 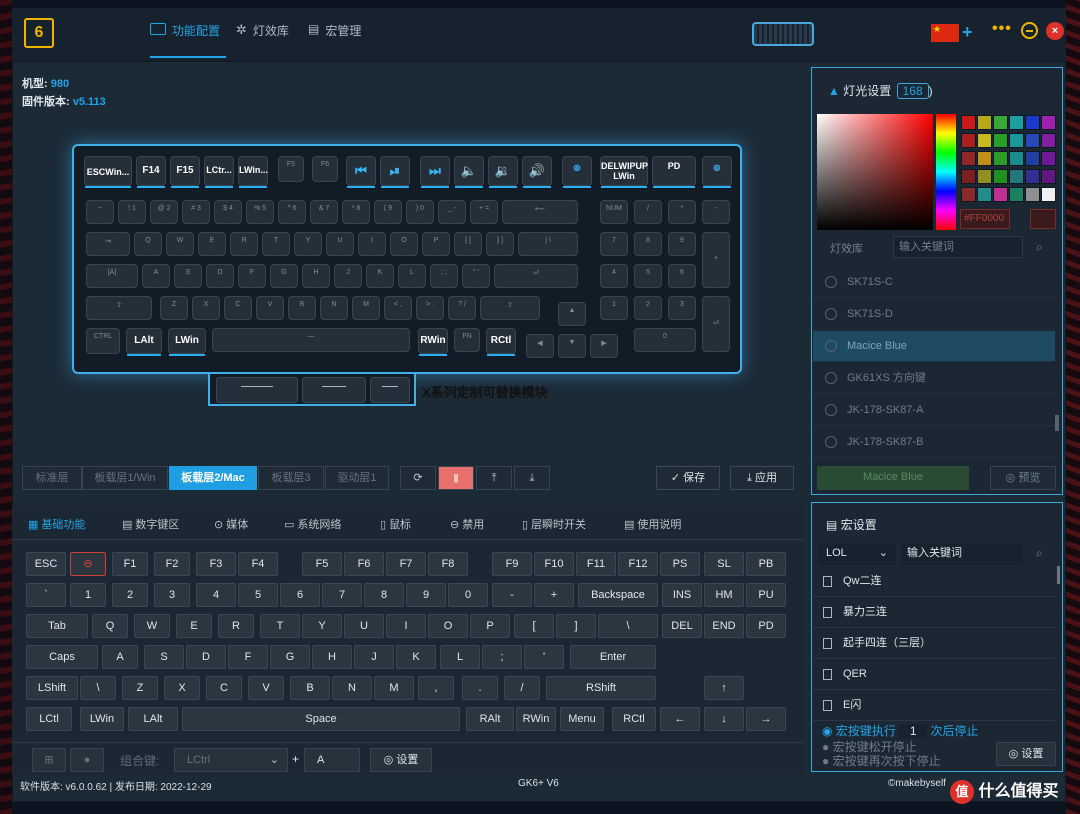 What do you see at coordinates (682, 212) in the screenshot?
I see `key-num-star: *` at bounding box center [682, 212].